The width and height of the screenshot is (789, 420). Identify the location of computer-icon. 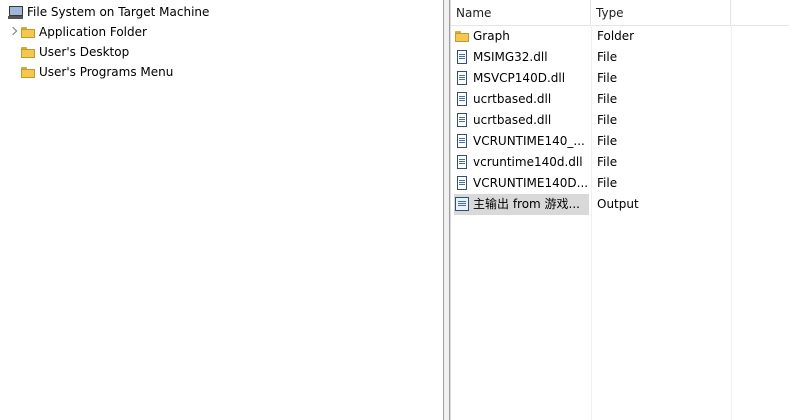
(16, 12).